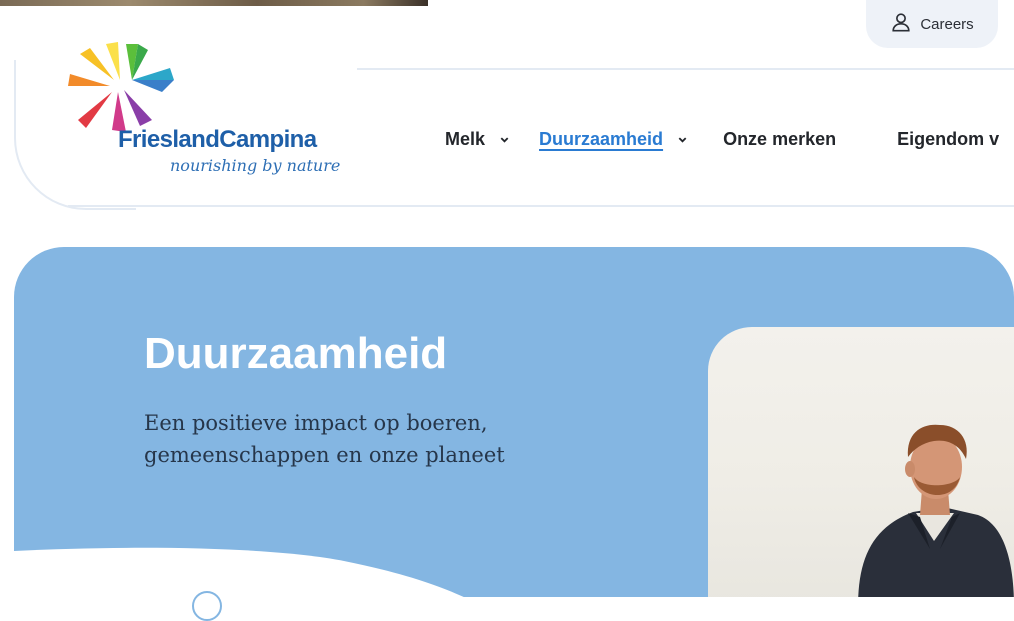 This screenshot has height=621, width=1014. What do you see at coordinates (217, 139) in the screenshot?
I see `logo-wordmark: FrieslandCampina` at bounding box center [217, 139].